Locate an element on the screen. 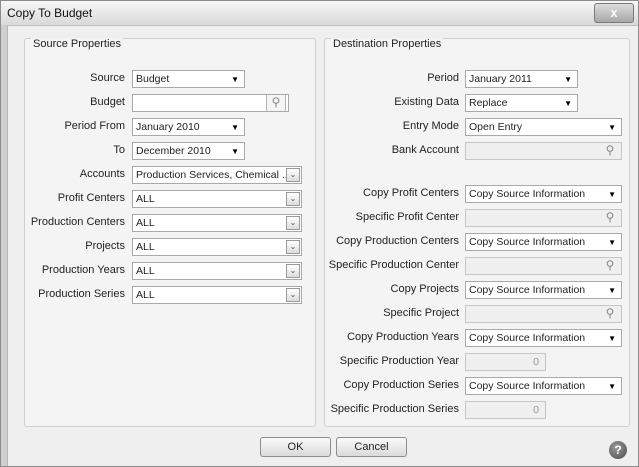 The width and height of the screenshot is (639, 467). production-years-field: ALL ⌄ is located at coordinates (217, 271).